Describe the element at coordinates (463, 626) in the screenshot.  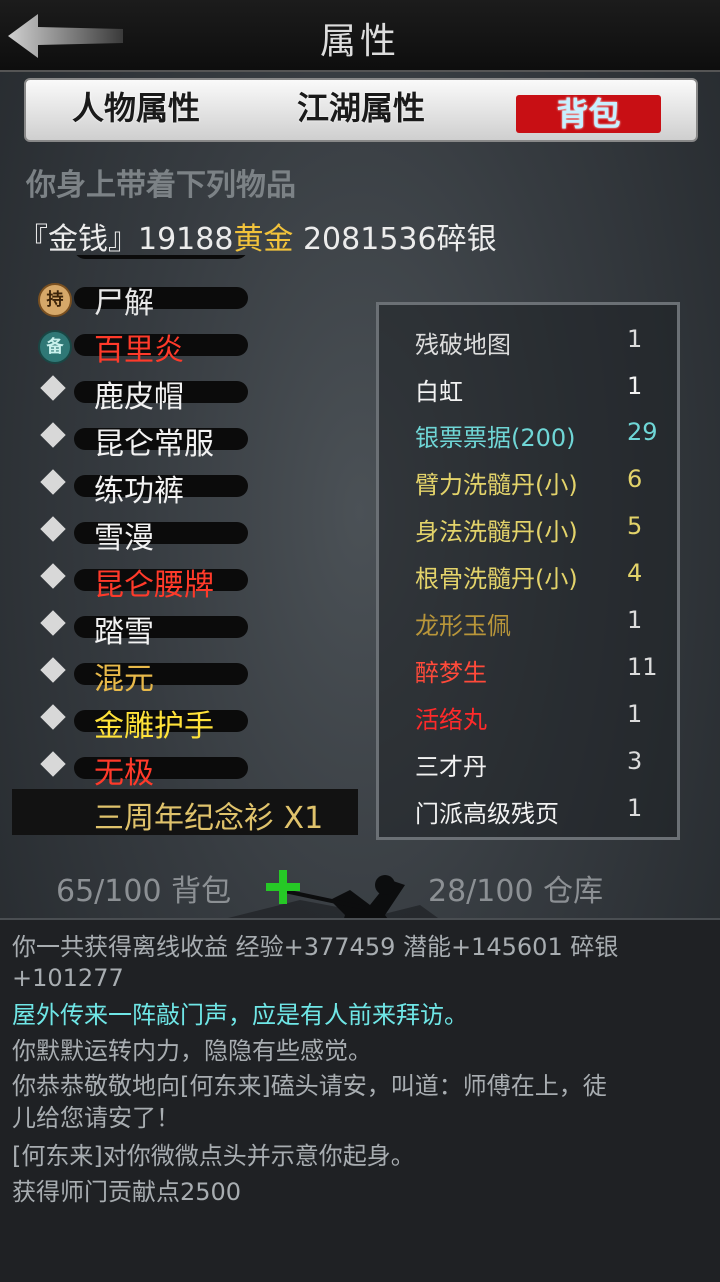
I see `item-name: 龙形玉佩` at that location.